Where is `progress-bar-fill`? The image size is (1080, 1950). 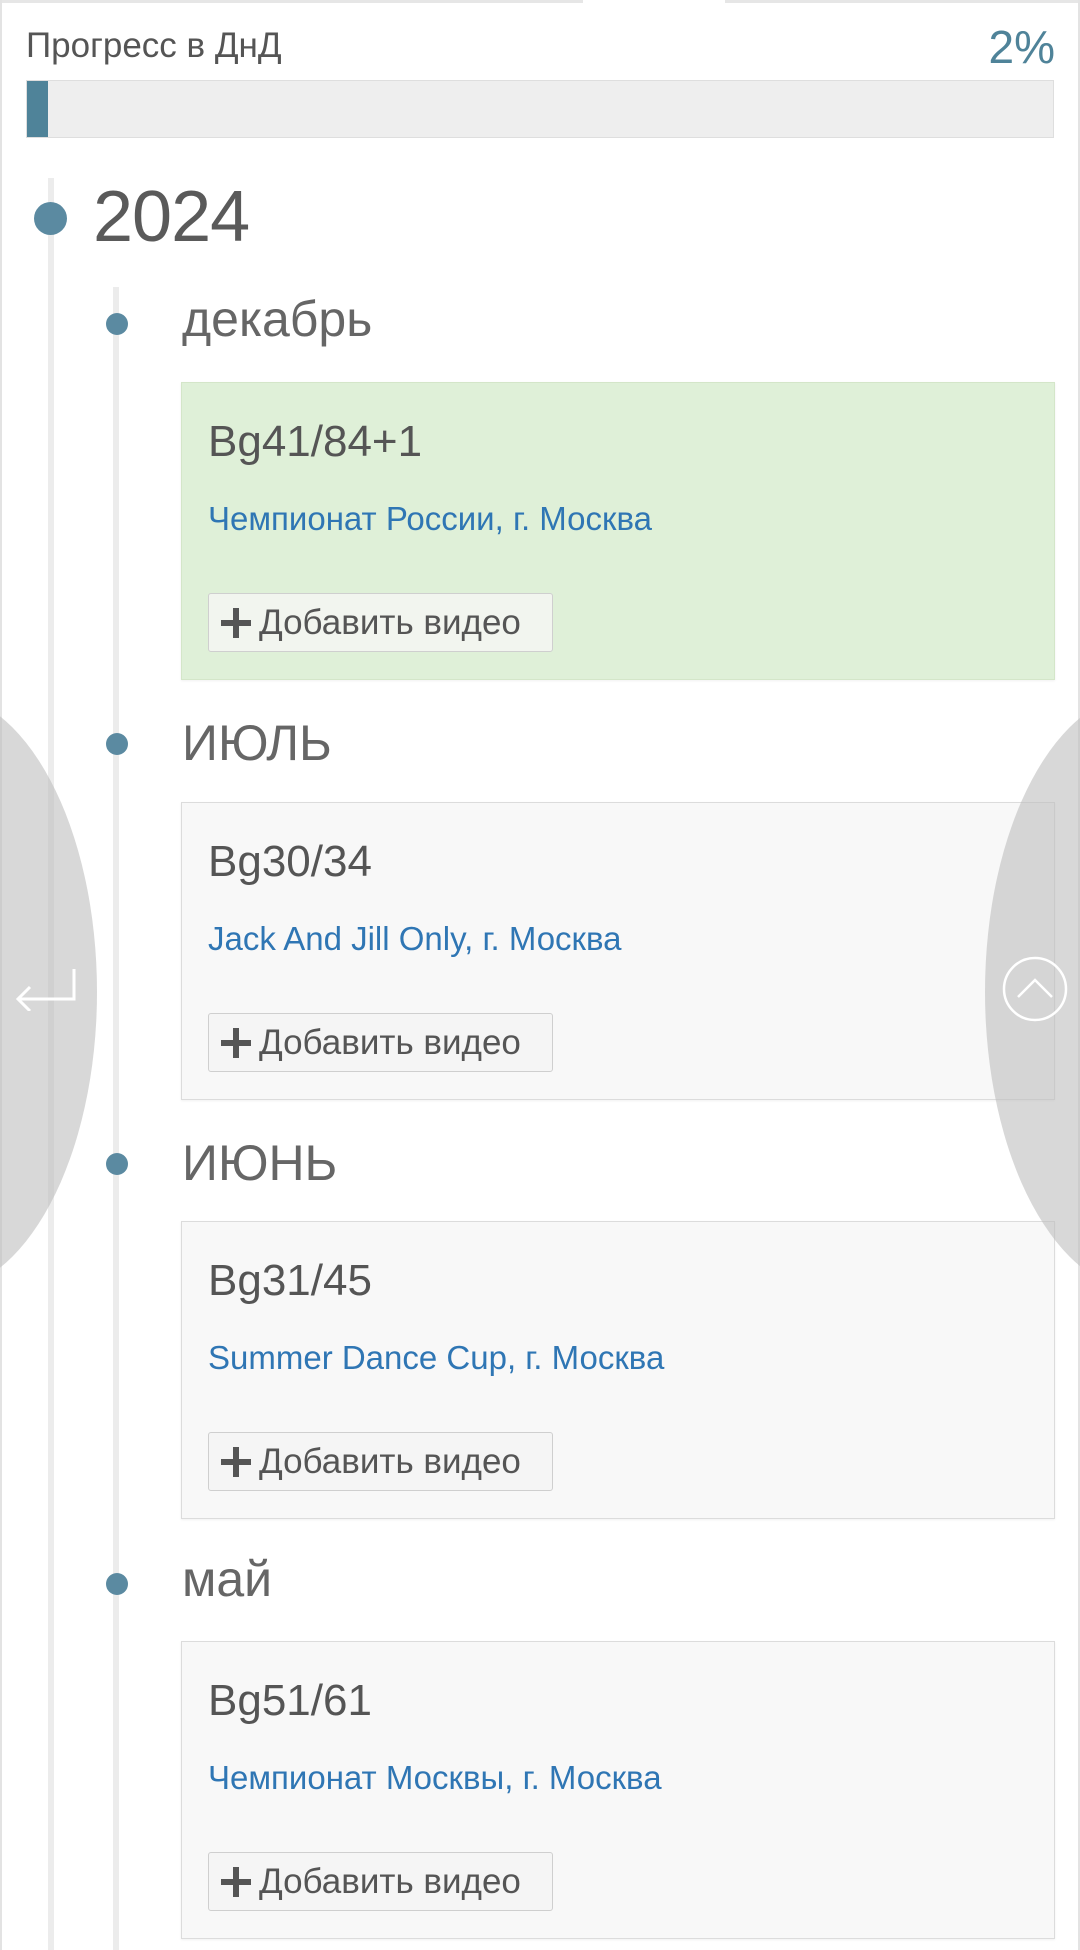
progress-bar-fill is located at coordinates (37, 109).